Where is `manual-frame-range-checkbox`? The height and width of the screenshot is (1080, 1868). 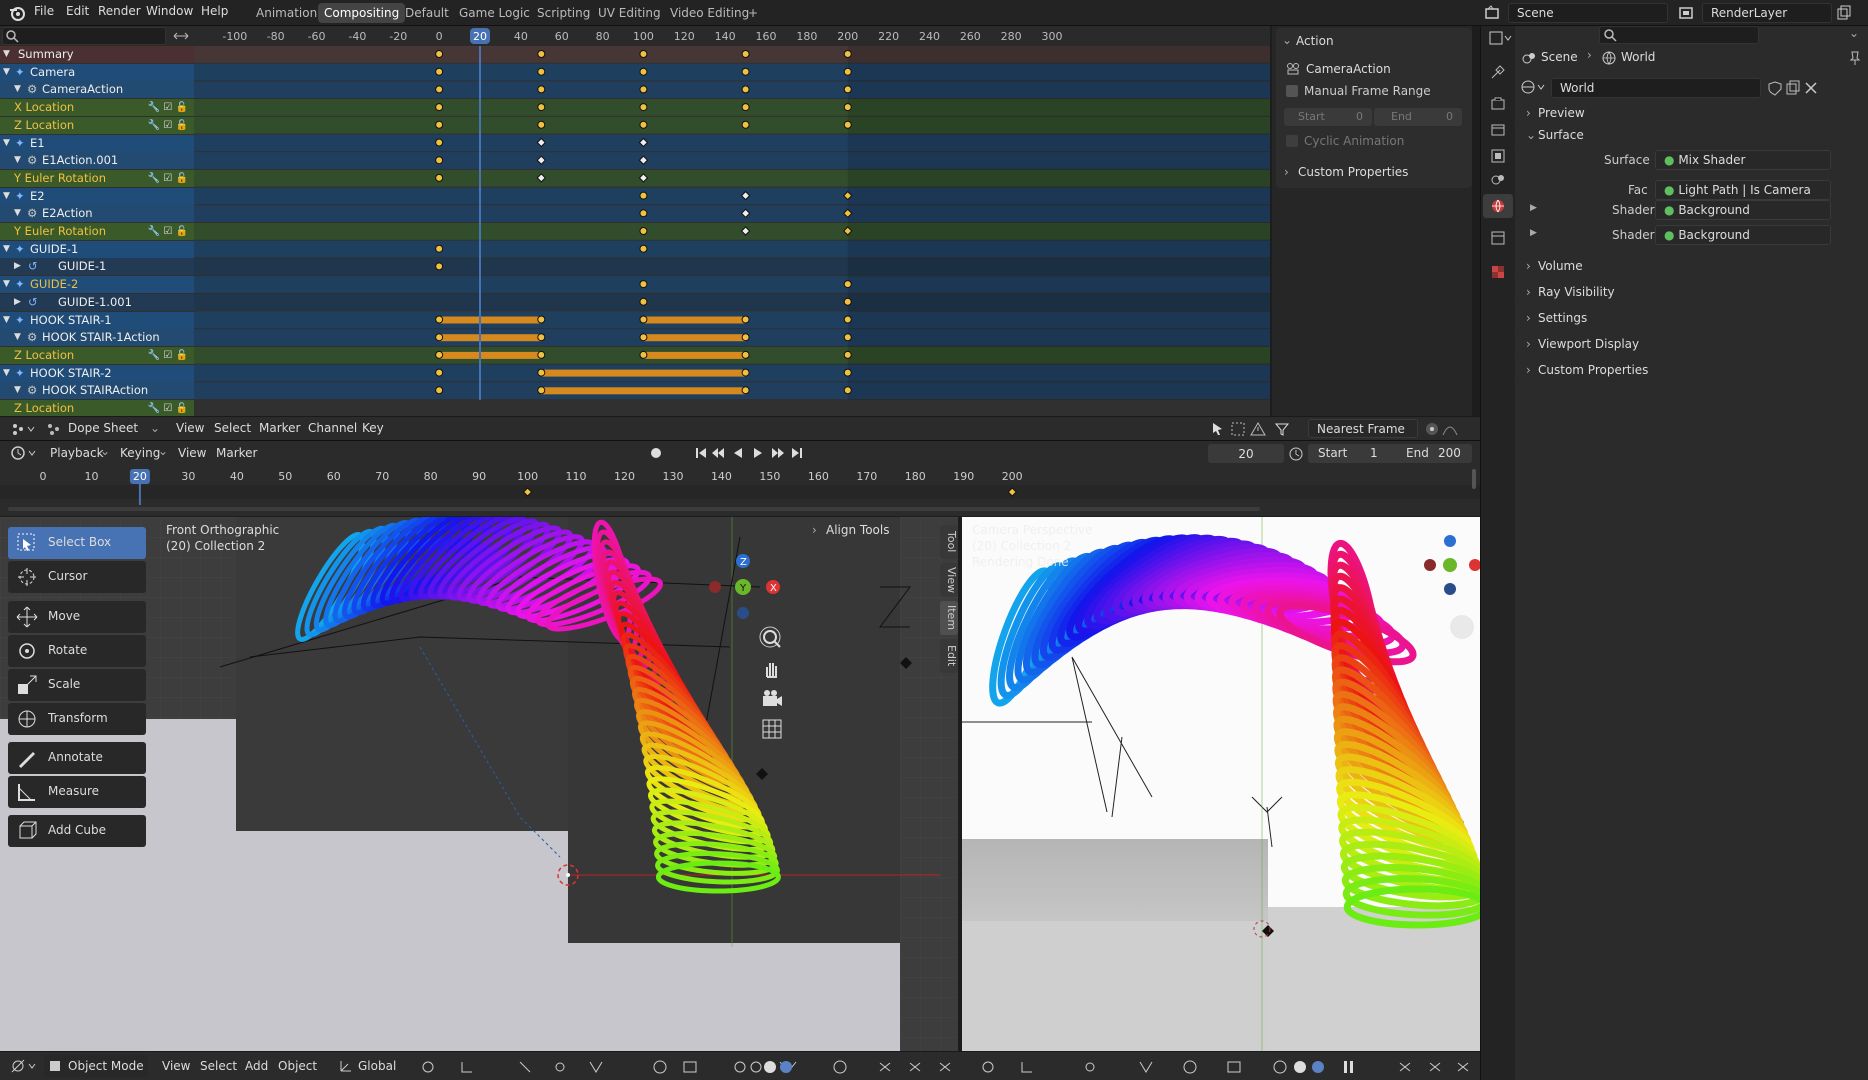 manual-frame-range-checkbox is located at coordinates (1292, 91).